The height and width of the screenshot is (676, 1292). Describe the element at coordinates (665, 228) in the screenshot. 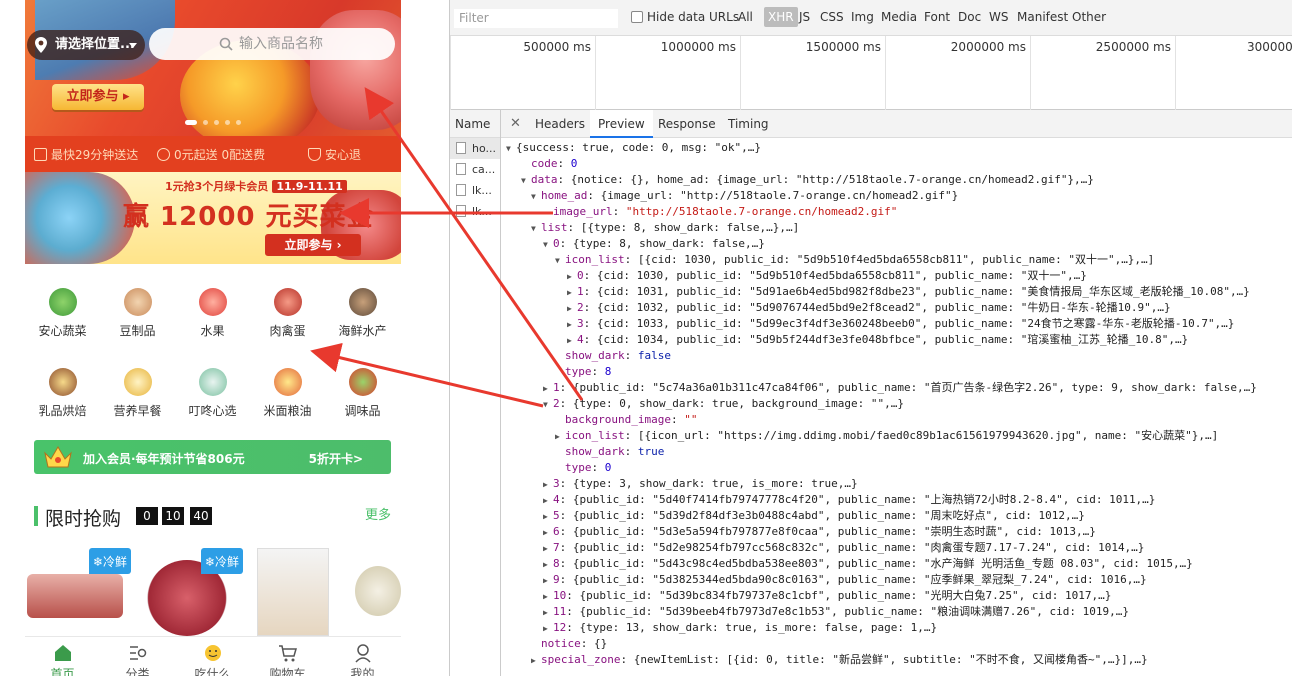

I see `json-row: ▼ list: [{type: 8, show_dark: false,…},…]` at that location.